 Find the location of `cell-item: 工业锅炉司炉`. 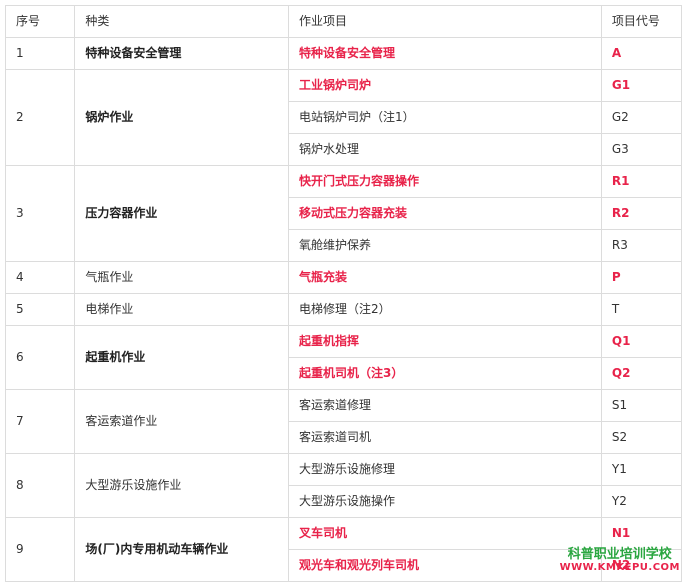

cell-item: 工业锅炉司炉 is located at coordinates (444, 85).